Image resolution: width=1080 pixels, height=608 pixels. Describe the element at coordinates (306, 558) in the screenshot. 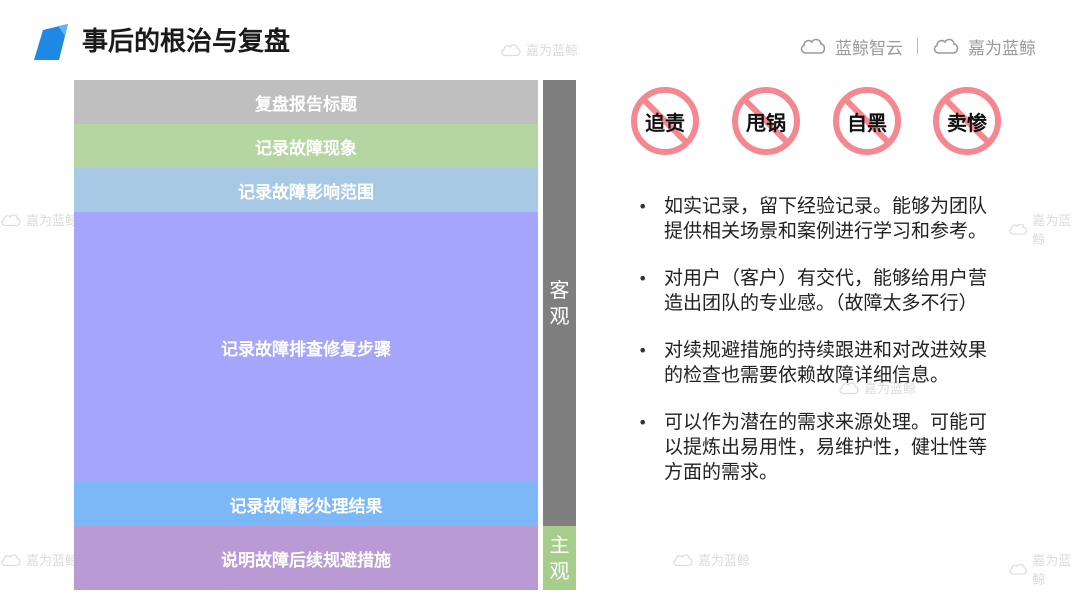

I see `section-followup-measures: 说明故障后续规避措施` at that location.